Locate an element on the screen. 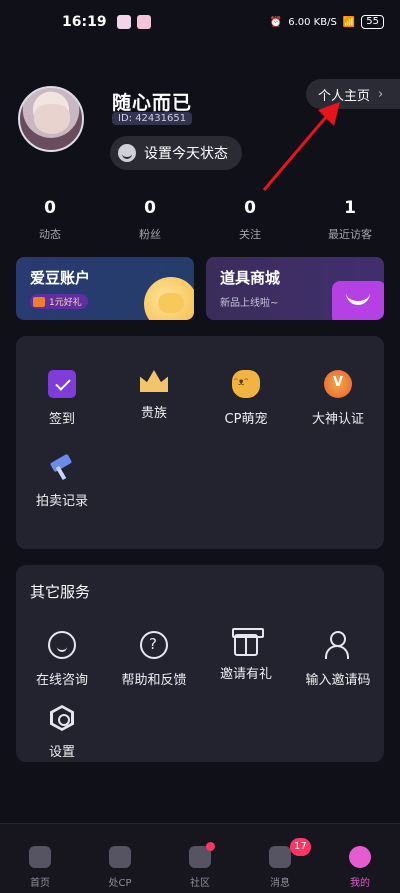 The image size is (400, 893). feature-cp-pet: CP萌宠 is located at coordinates (246, 398).